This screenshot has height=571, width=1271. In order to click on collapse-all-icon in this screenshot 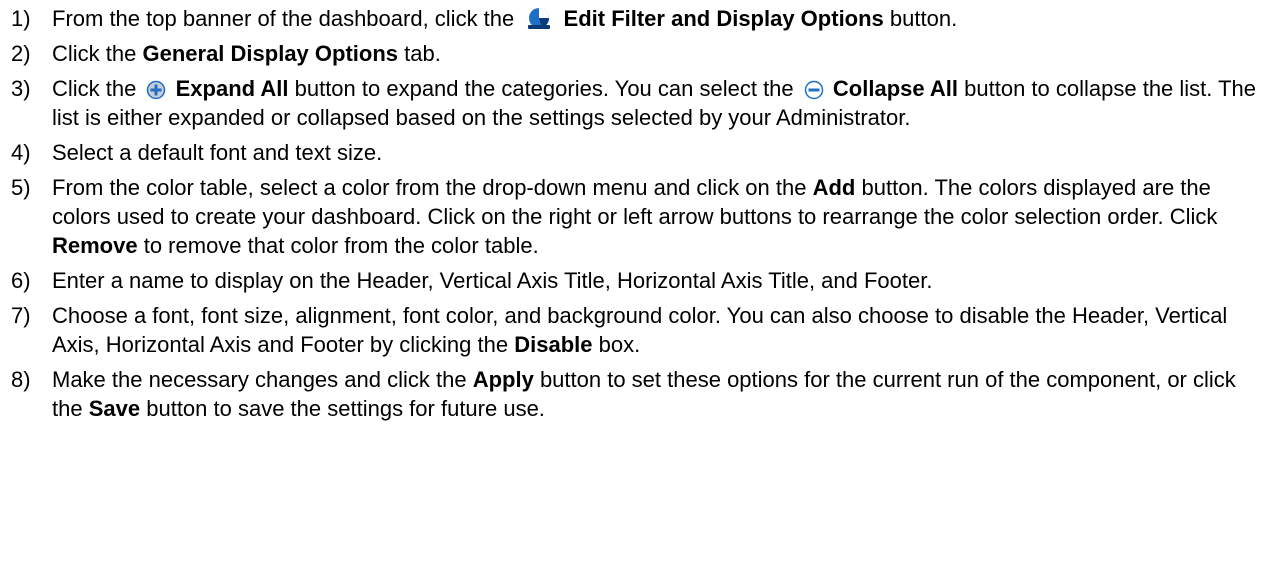, I will do `click(814, 90)`.